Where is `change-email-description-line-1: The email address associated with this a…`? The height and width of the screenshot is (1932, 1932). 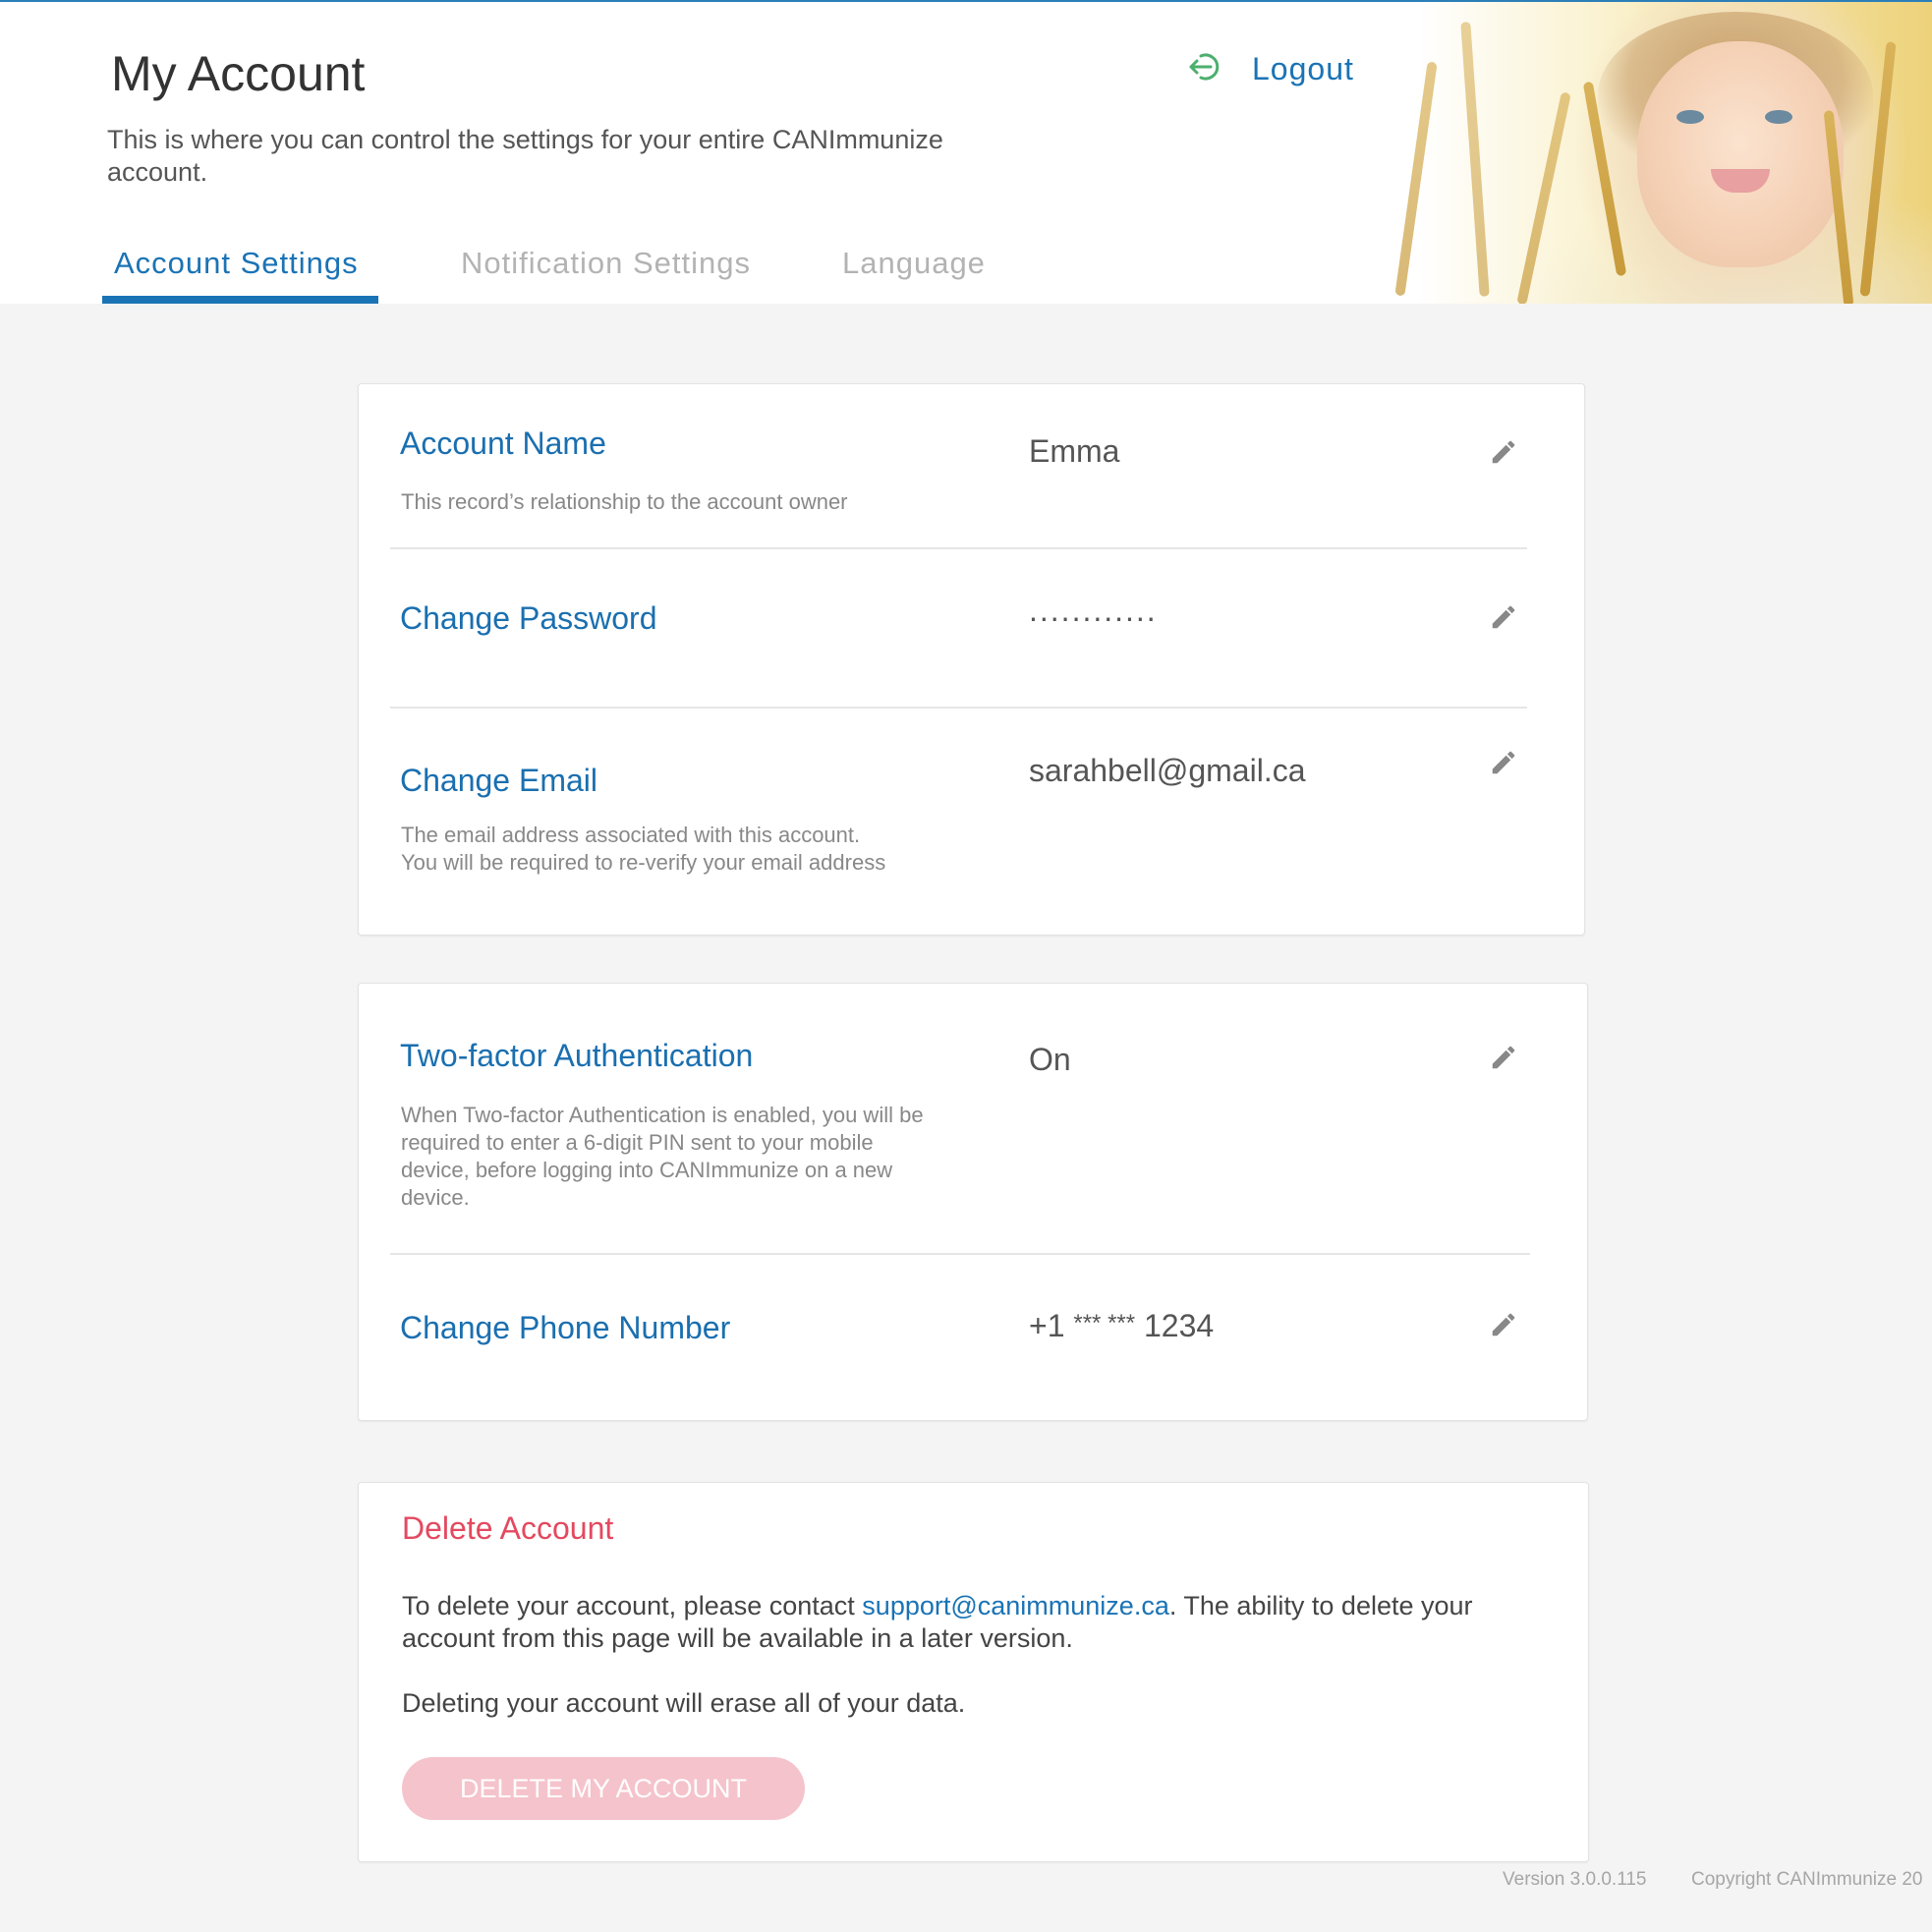
change-email-description-line-1: The email address associated with this a… is located at coordinates (631, 835).